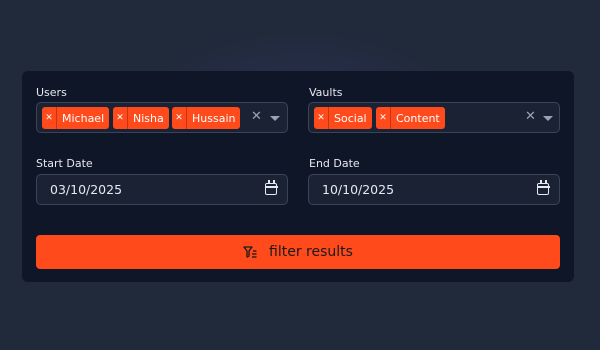 This screenshot has width=600, height=350. I want to click on end-date-label: End Date, so click(334, 163).